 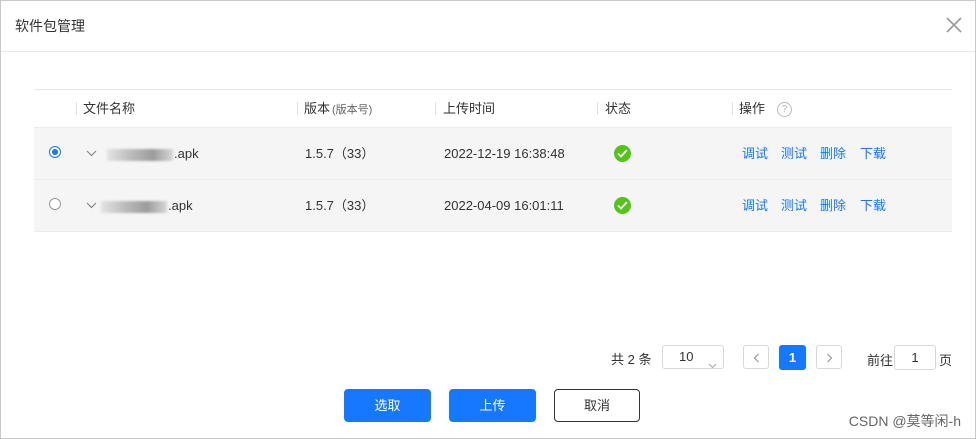 I want to click on select-button: 选取, so click(x=387, y=405).